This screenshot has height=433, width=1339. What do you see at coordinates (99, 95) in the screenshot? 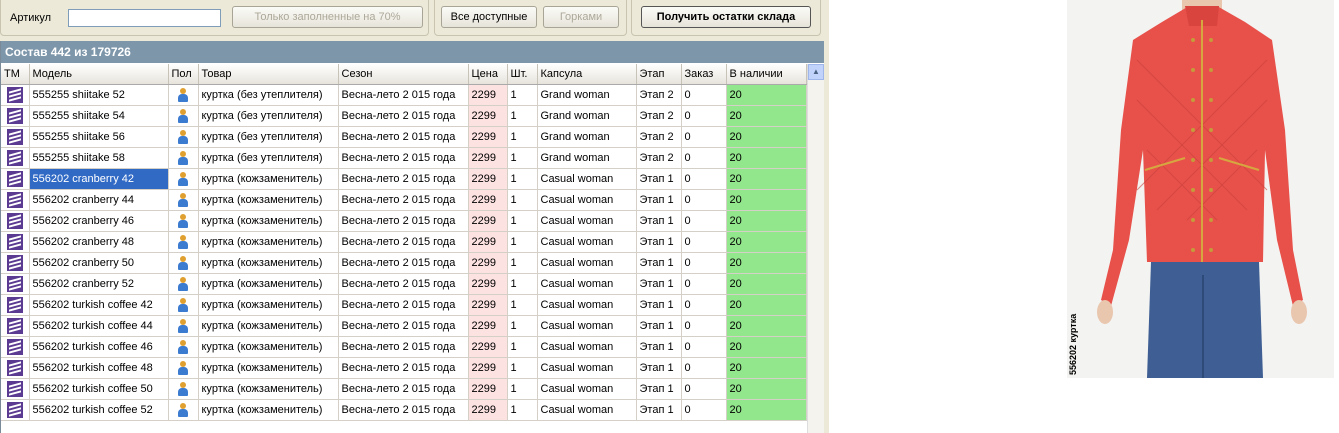
I see `cell-model: 555255 shiitake 52` at bounding box center [99, 95].